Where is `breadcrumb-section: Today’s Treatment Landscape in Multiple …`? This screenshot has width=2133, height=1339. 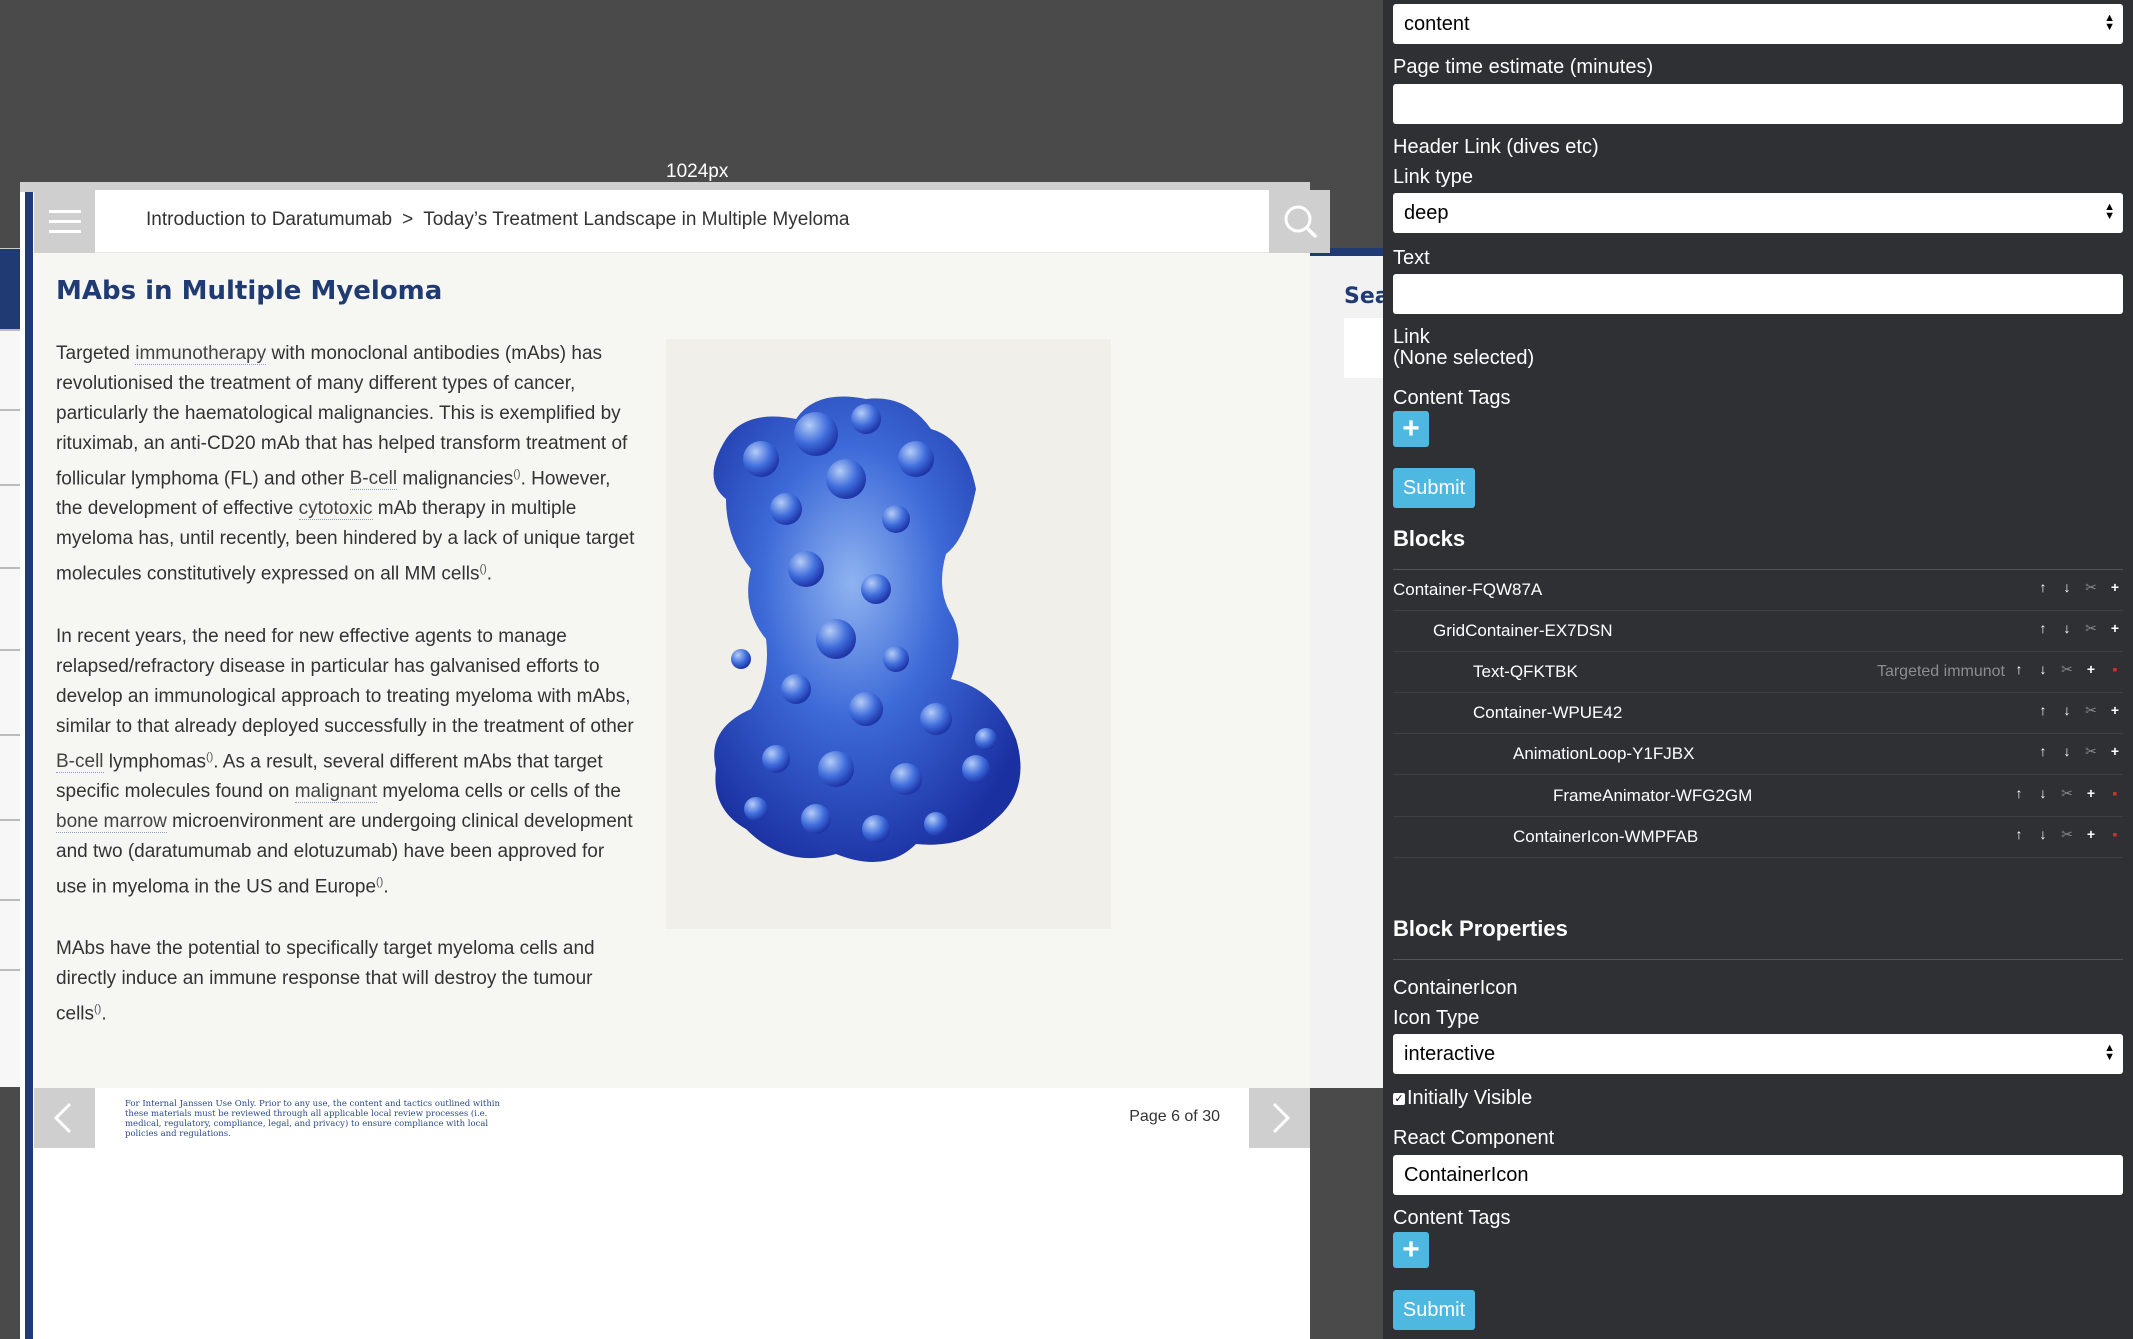 breadcrumb-section: Today’s Treatment Landscape in Multiple … is located at coordinates (636, 219).